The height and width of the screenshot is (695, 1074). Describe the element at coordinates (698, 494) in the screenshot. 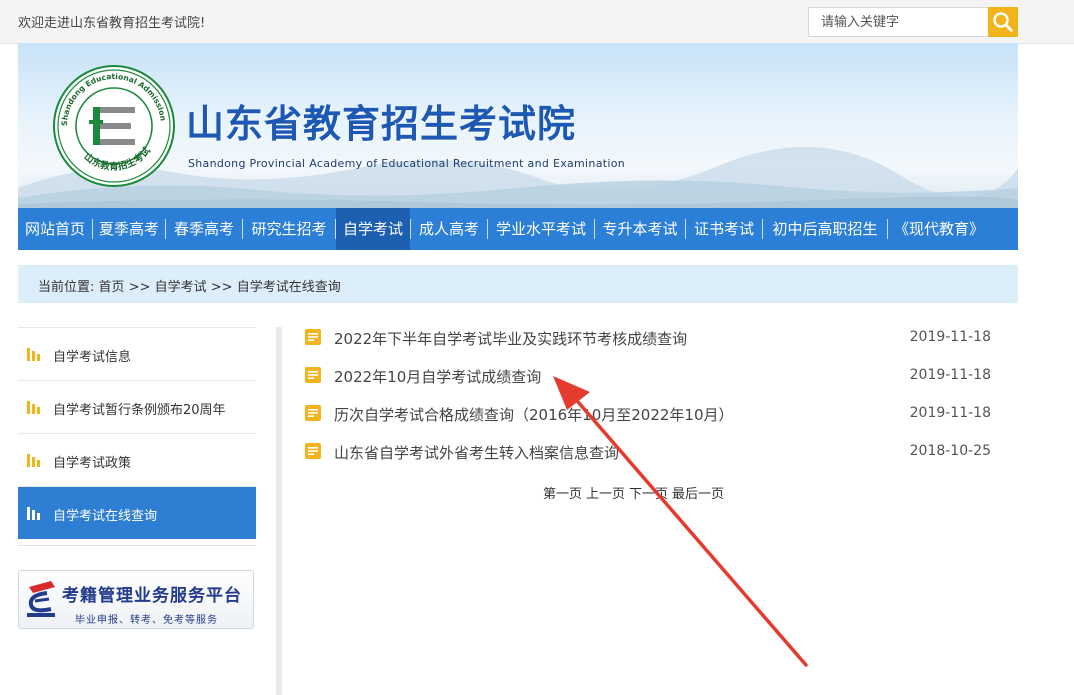

I see `pager-last: 最后一页` at that location.